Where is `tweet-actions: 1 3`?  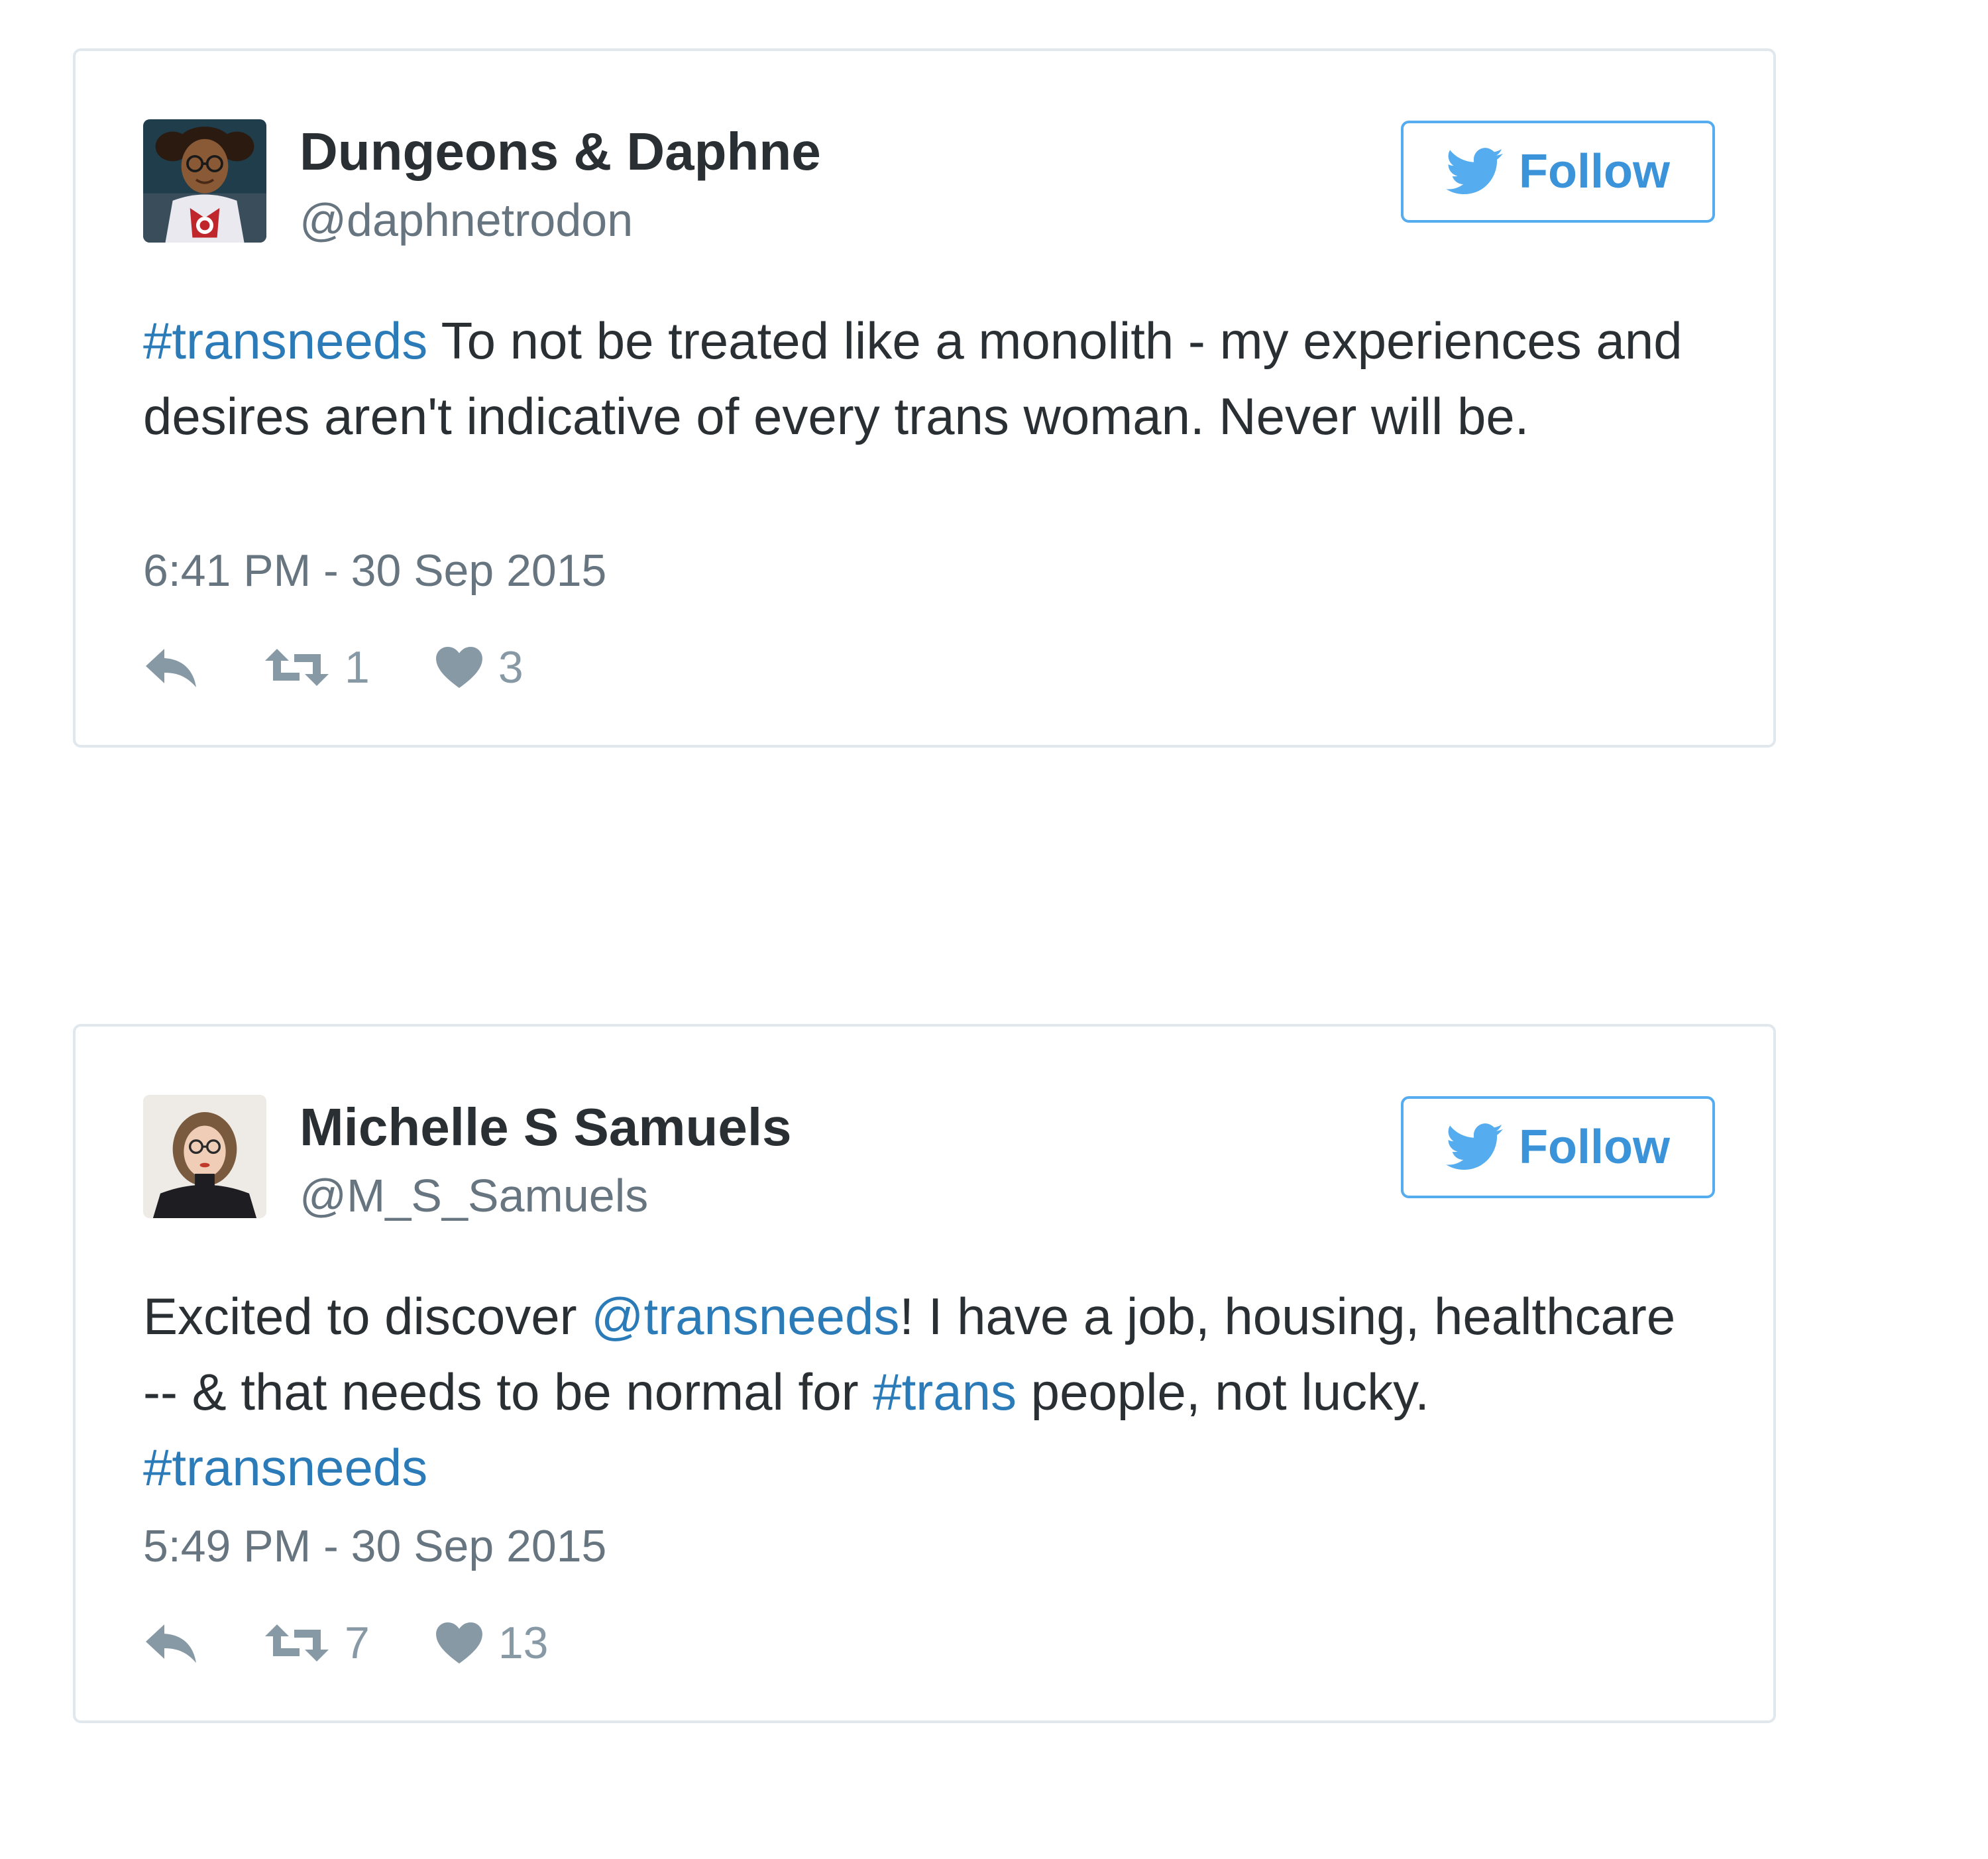
tweet-actions: 1 3 is located at coordinates (333, 667).